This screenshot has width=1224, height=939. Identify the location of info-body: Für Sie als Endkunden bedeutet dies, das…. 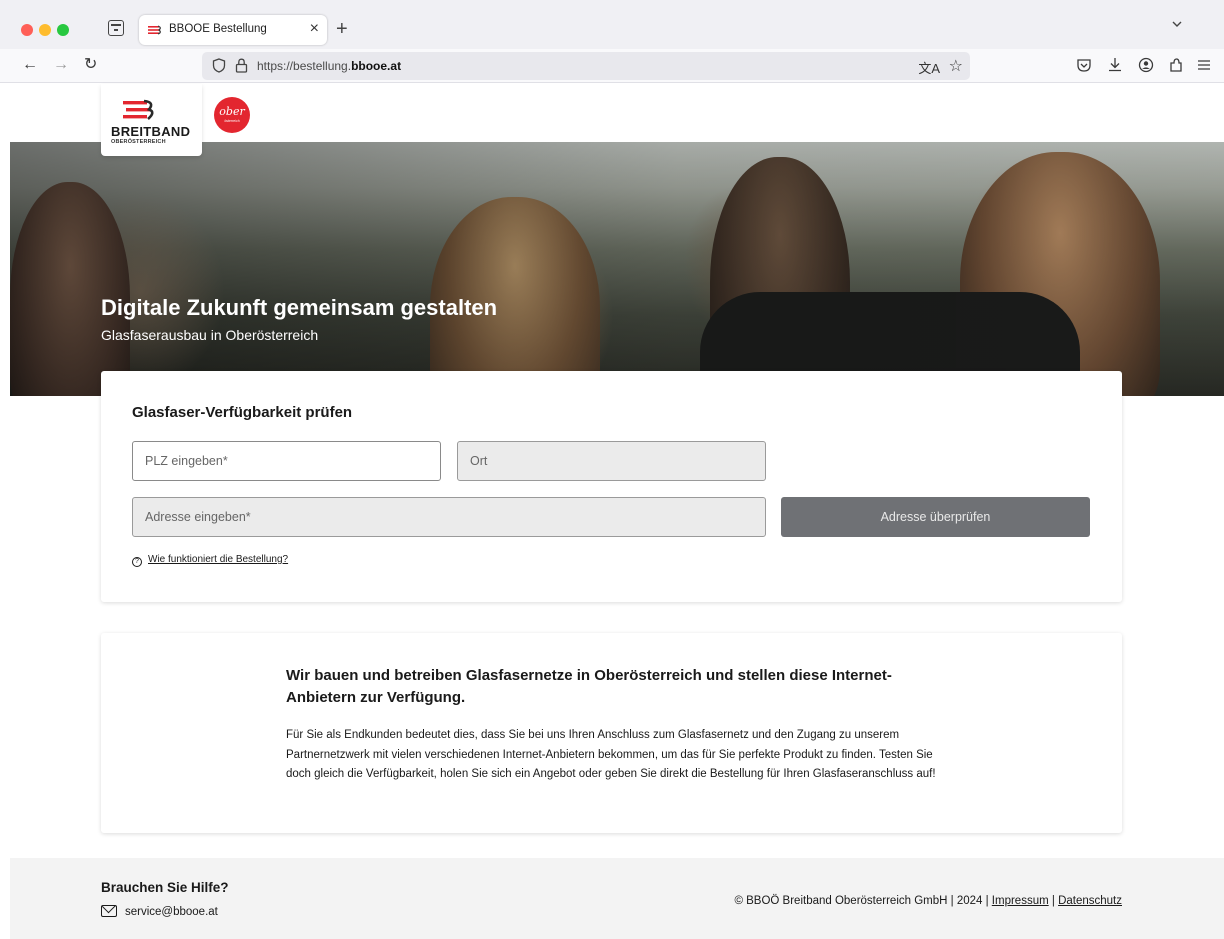
(611, 754).